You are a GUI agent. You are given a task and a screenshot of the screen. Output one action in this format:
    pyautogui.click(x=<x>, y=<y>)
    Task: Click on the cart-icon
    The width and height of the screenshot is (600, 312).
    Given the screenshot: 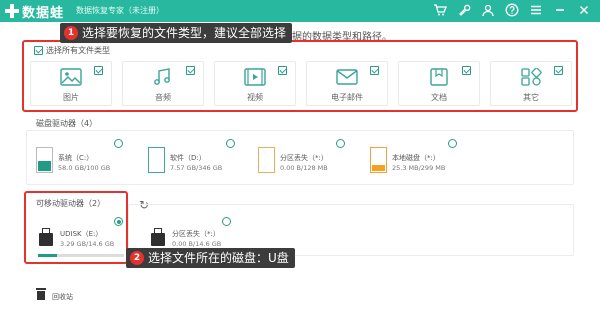 What is the action you would take?
    pyautogui.click(x=440, y=11)
    